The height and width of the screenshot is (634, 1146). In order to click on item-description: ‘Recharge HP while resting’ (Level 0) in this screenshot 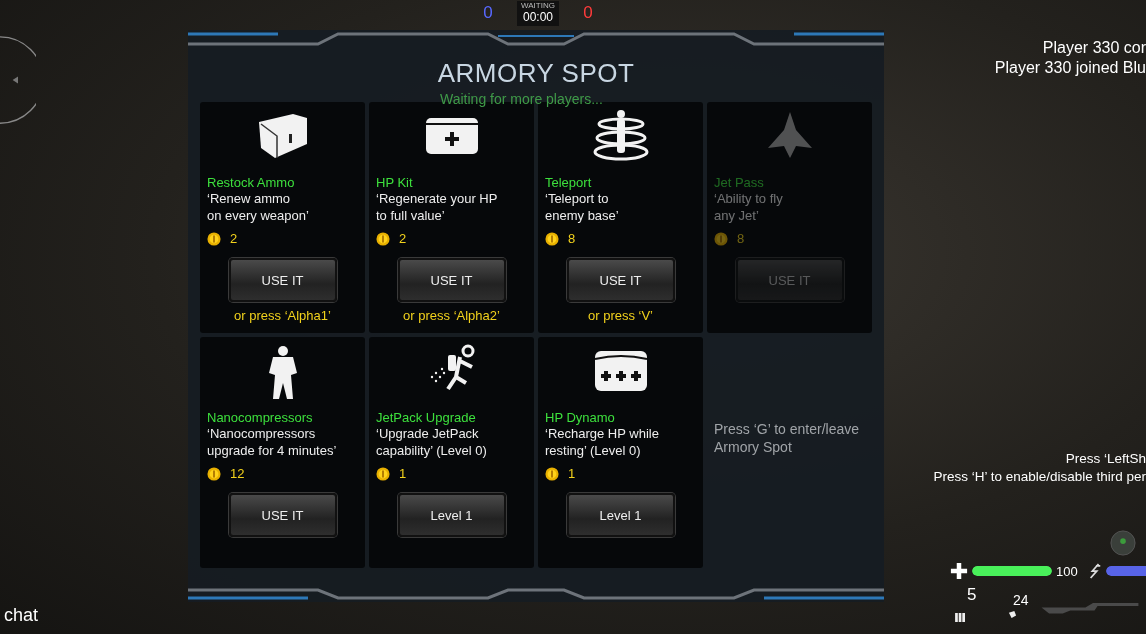, I will do `click(602, 442)`.